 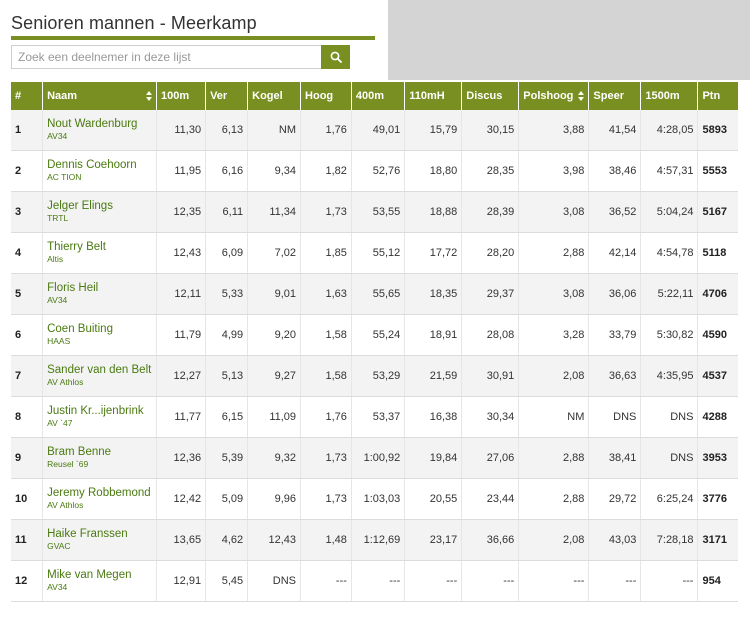 I want to click on result-cell-kogel: 9,20, so click(x=274, y=335).